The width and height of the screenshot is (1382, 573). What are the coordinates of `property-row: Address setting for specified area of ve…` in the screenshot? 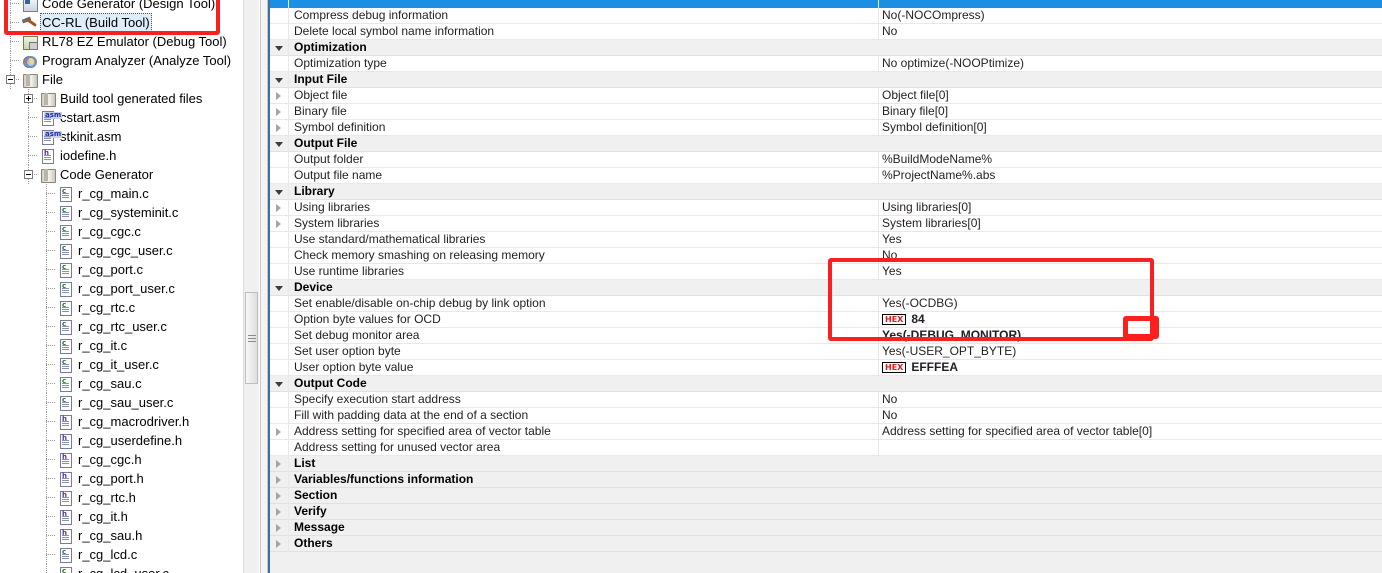 It's located at (826, 432).